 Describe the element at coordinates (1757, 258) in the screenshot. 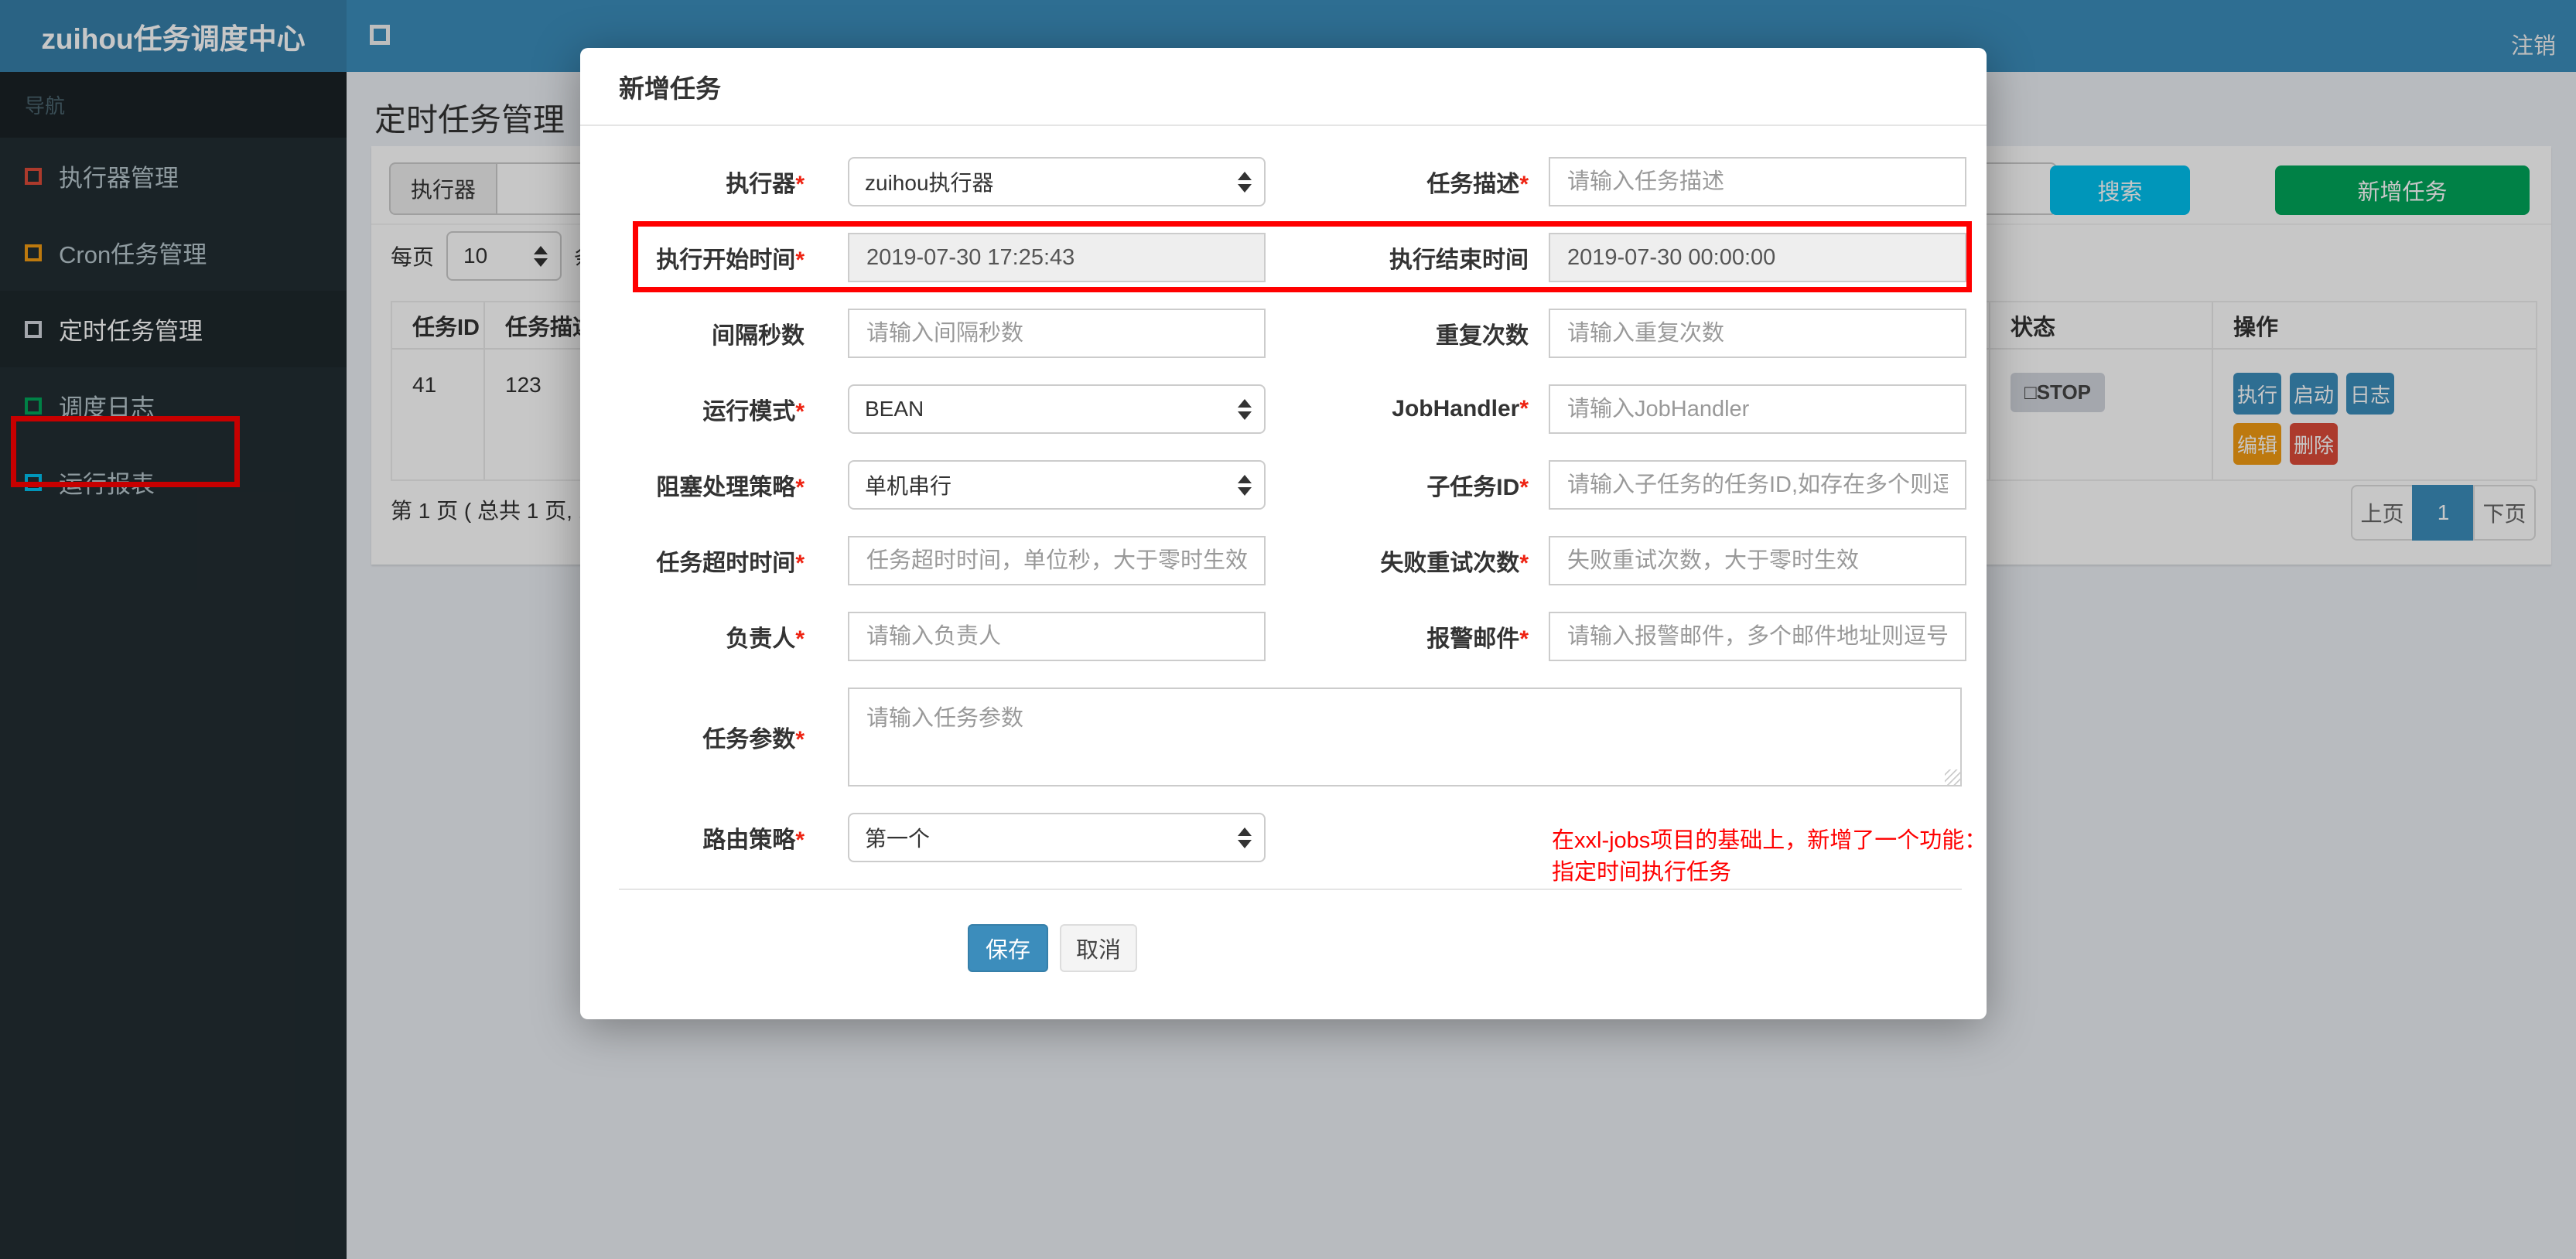

I see `end-time-input` at that location.